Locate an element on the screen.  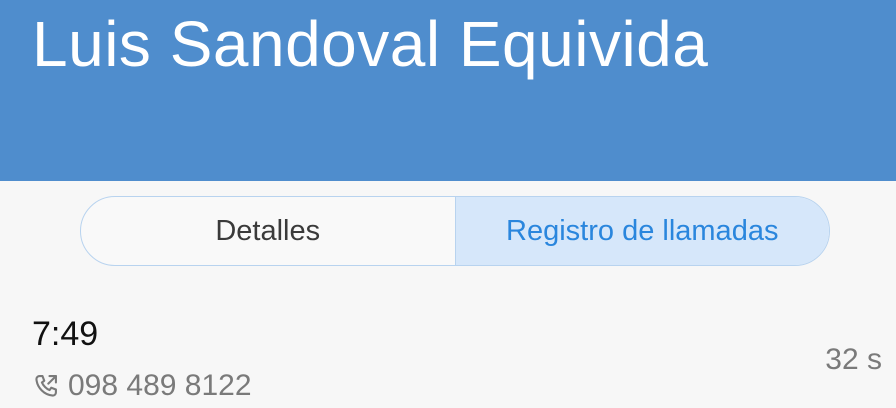
call-time: 7:49 is located at coordinates (65, 334).